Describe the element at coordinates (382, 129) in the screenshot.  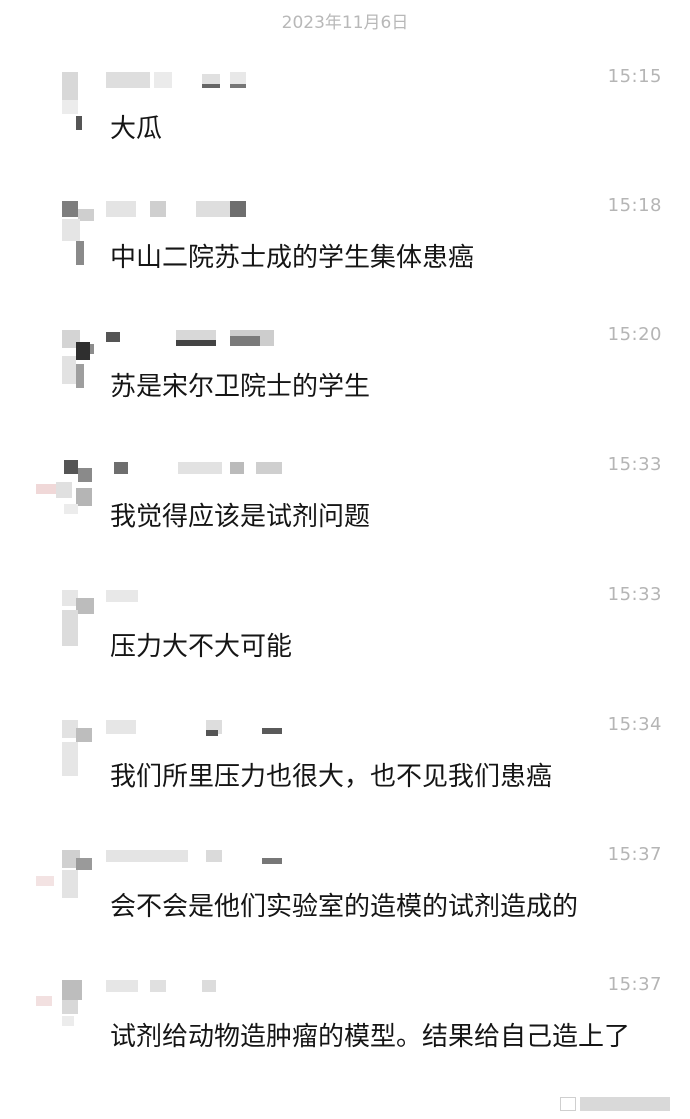
I see `message-text: 大瓜` at that location.